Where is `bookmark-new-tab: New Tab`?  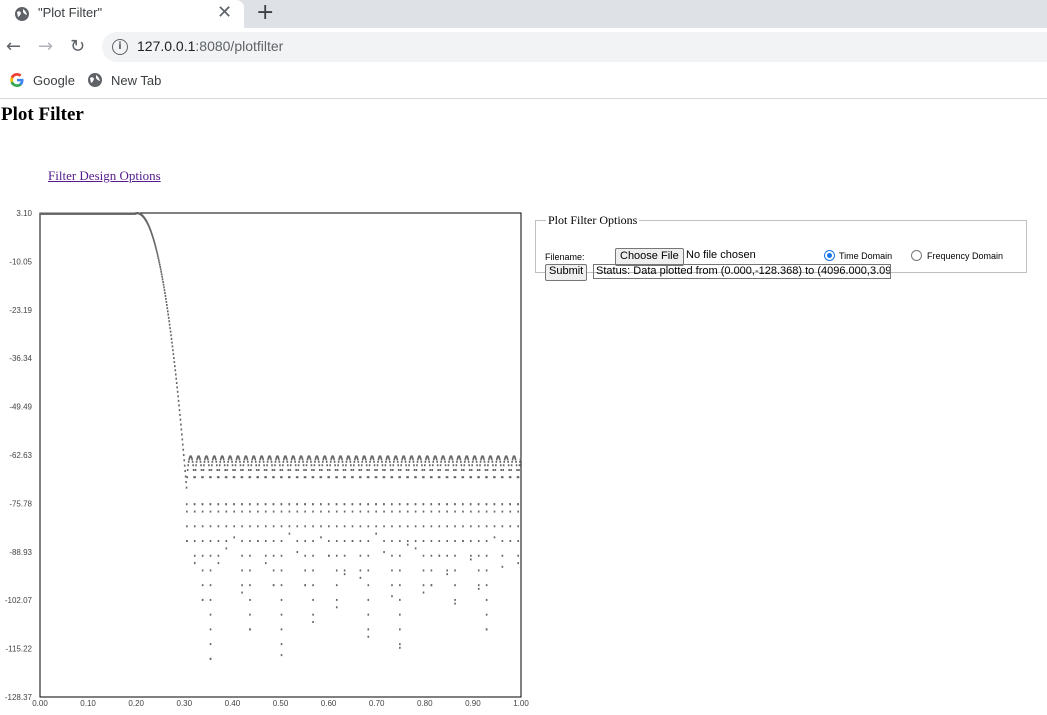
bookmark-new-tab: New Tab is located at coordinates (124, 80).